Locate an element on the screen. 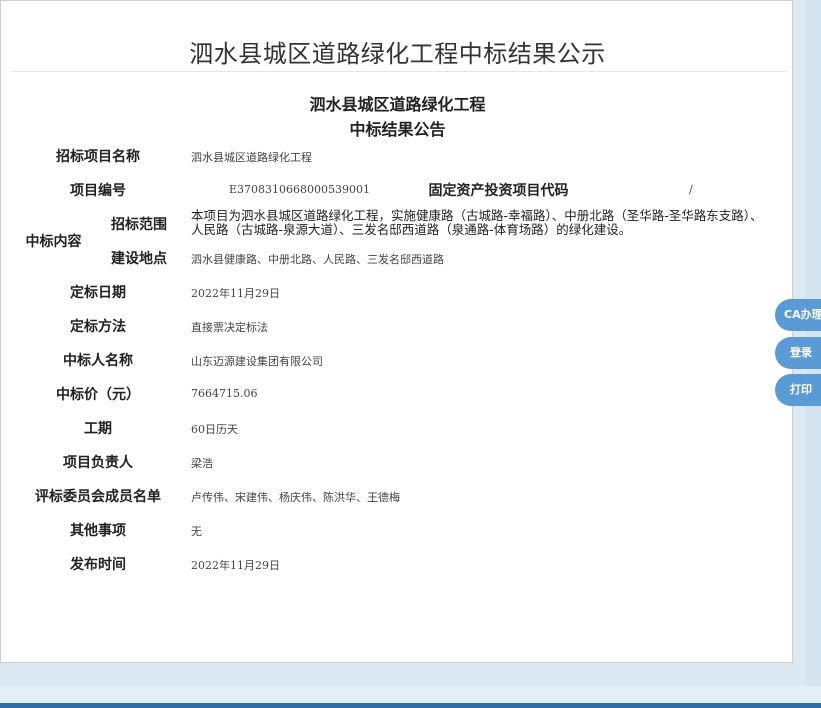 This screenshot has width=821, height=708. project-code-value: E3708310668000539001 is located at coordinates (300, 189).